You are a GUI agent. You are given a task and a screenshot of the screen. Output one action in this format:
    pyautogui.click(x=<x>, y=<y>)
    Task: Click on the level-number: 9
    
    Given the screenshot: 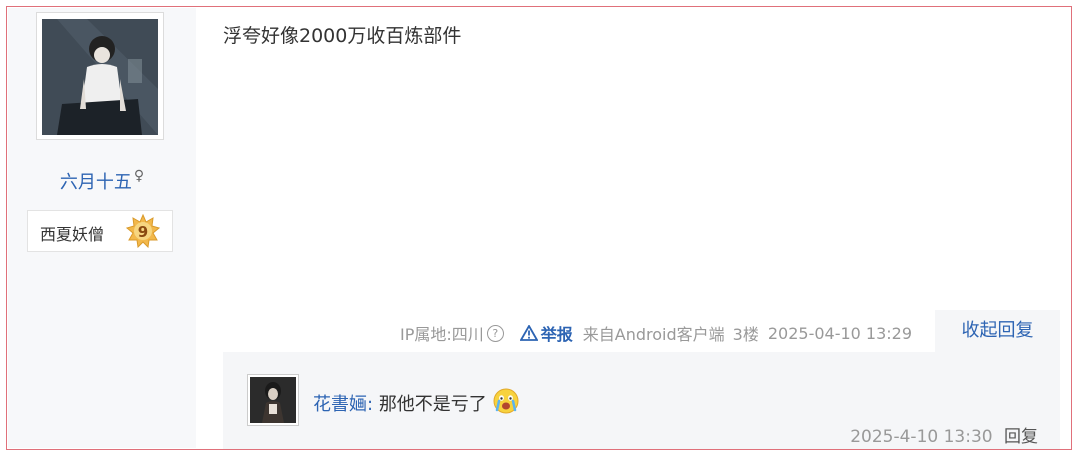 What is the action you would take?
    pyautogui.click(x=143, y=232)
    